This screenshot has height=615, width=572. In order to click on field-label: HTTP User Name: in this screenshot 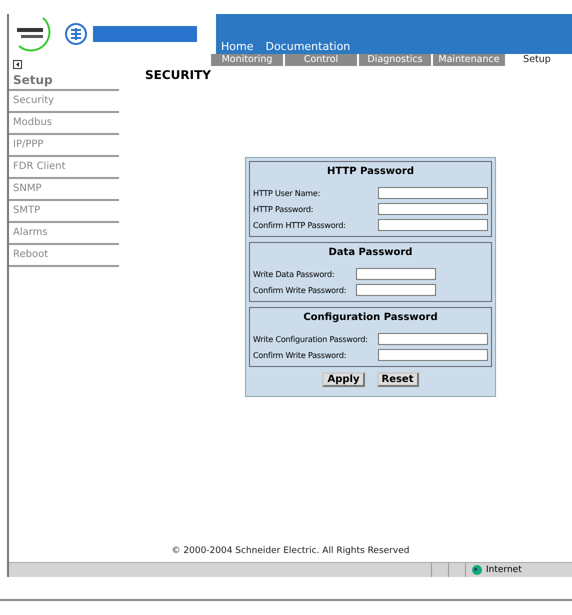, I will do `click(287, 193)`.